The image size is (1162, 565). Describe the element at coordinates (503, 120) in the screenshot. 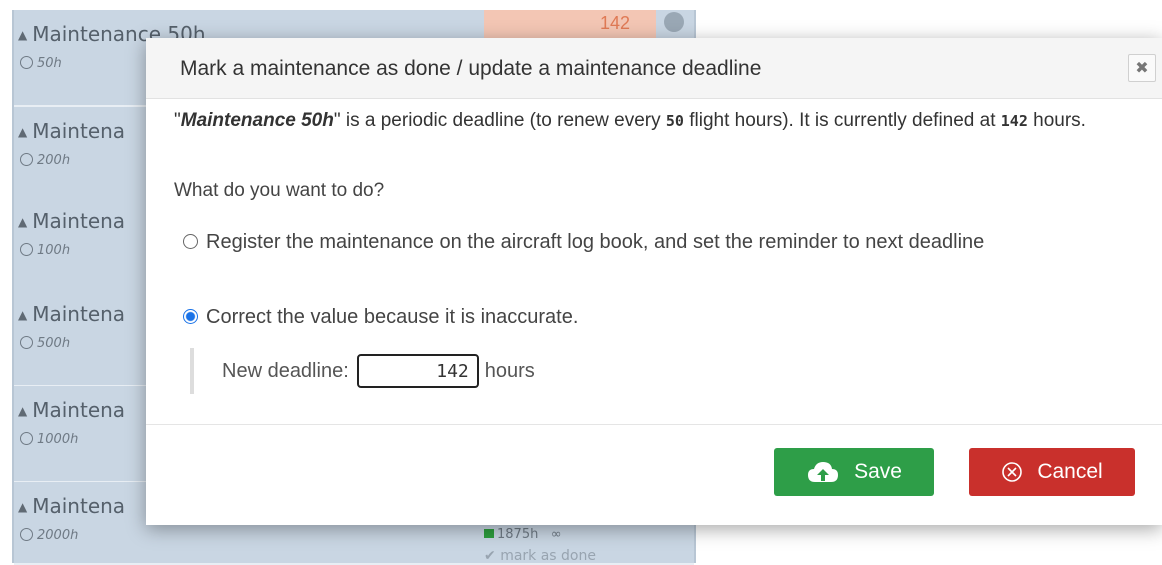

I see `desc-text: is a periodic deadline (to renew every` at that location.